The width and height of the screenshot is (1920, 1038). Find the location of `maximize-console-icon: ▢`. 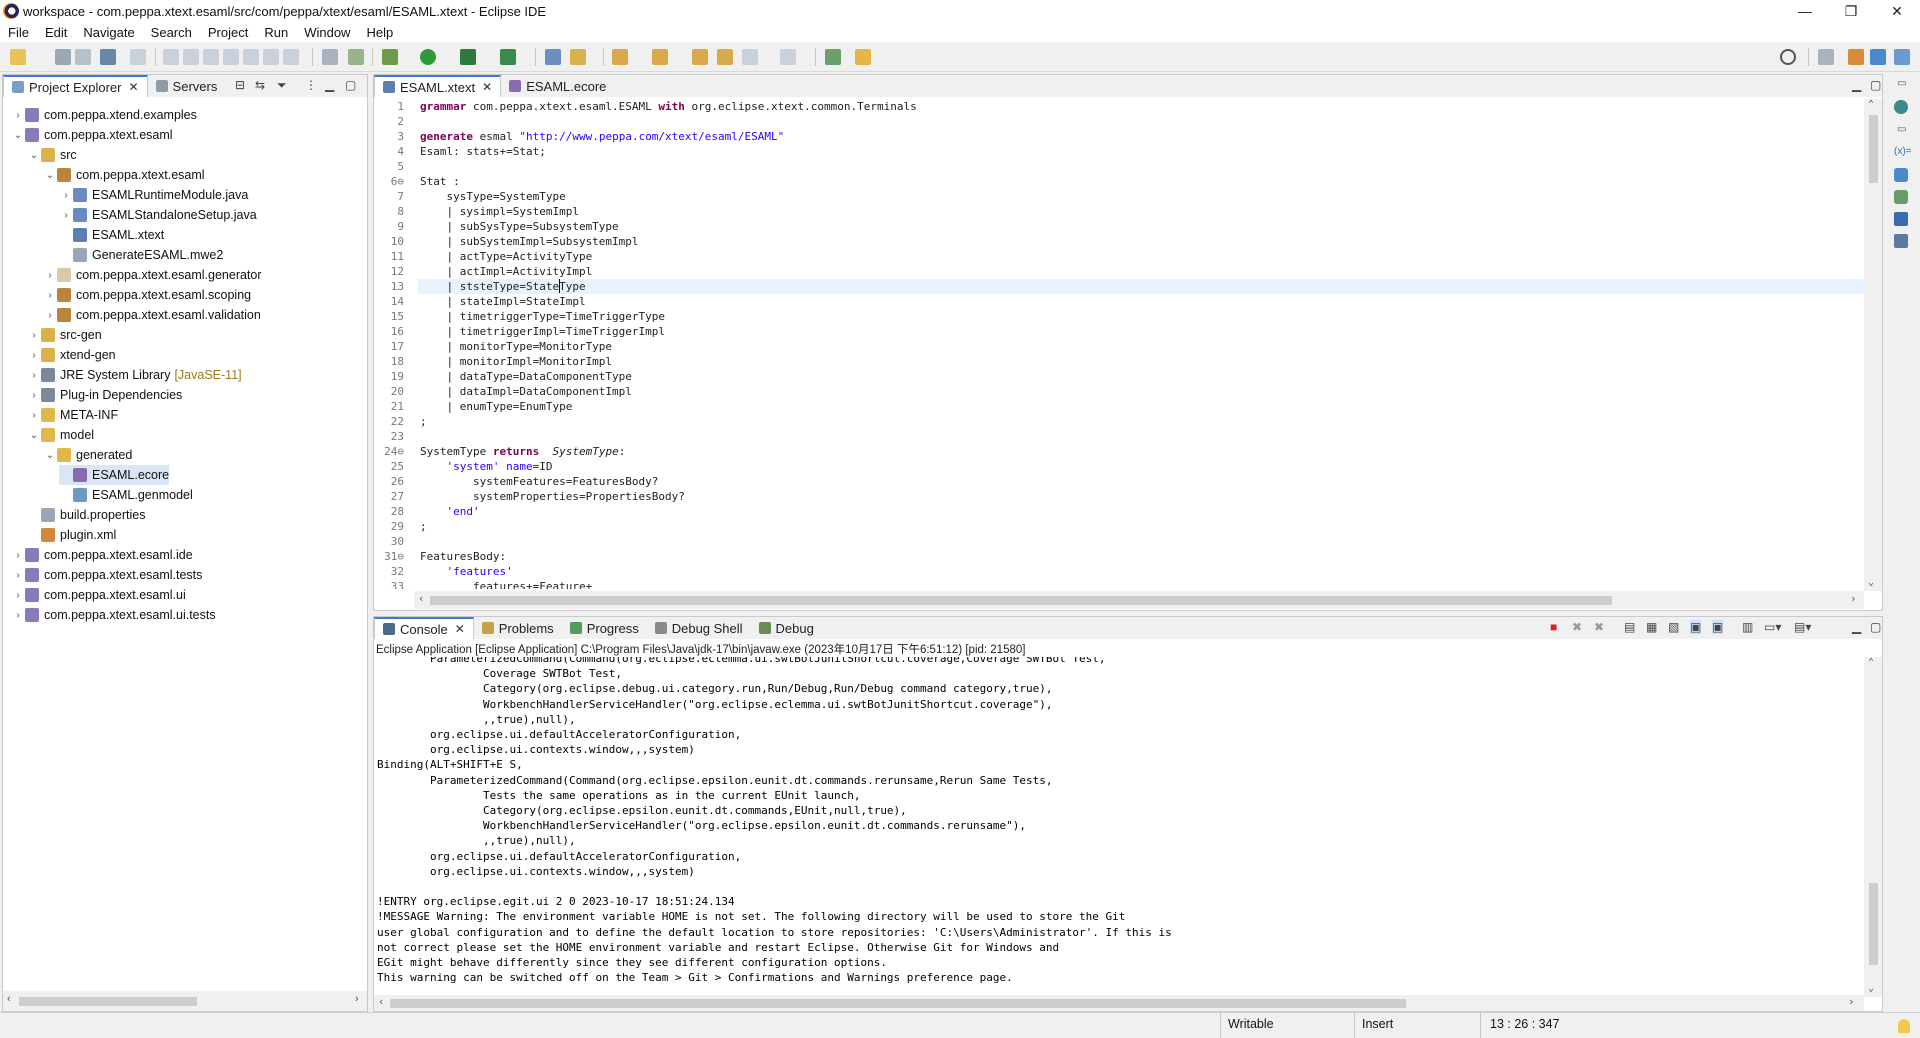

maximize-console-icon: ▢ is located at coordinates (1875, 627).